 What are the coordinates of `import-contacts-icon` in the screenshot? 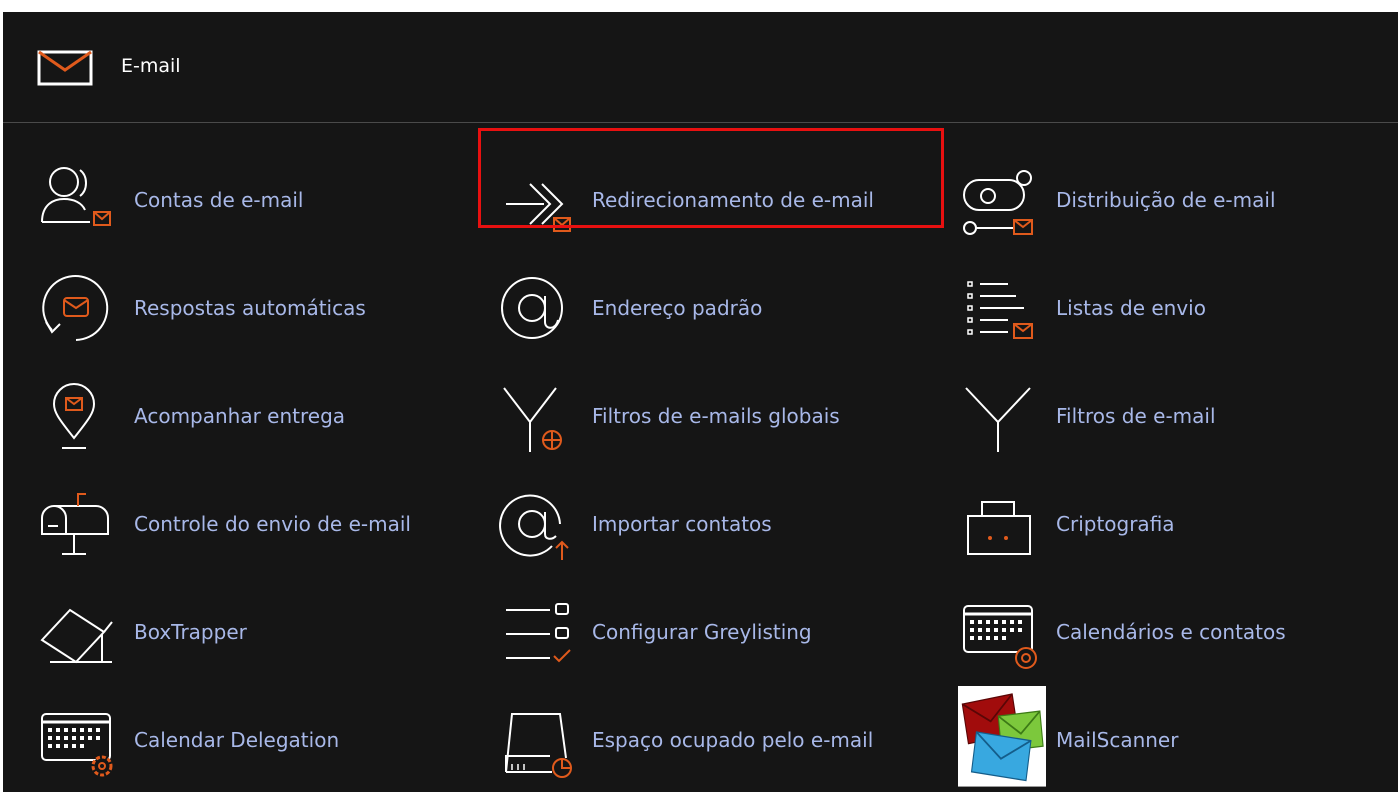 It's located at (534, 527).